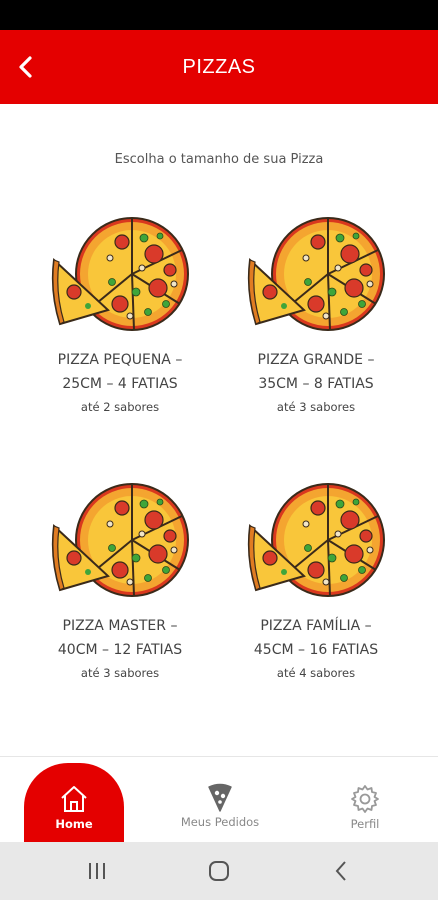 The width and height of the screenshot is (438, 900). I want to click on system-home-button, so click(219, 871).